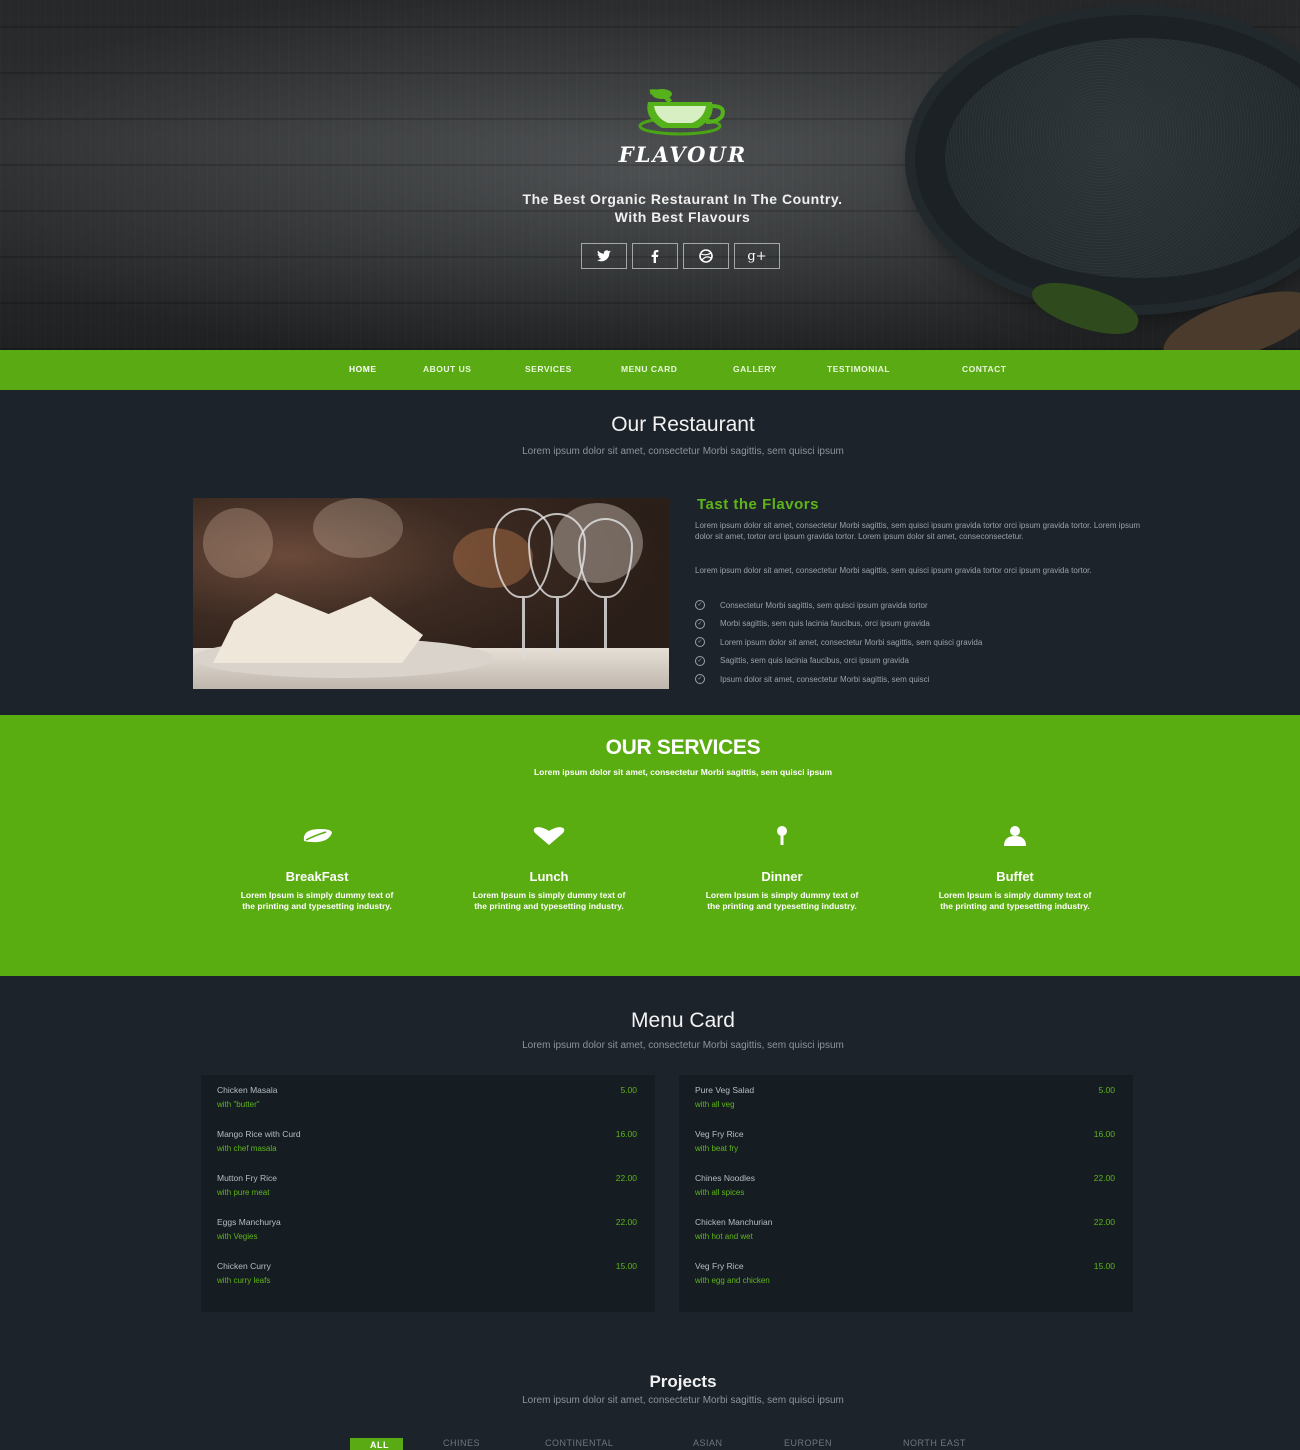 Image resolution: width=1300 pixels, height=1450 pixels. Describe the element at coordinates (1015, 836) in the screenshot. I see `user-icon` at that location.